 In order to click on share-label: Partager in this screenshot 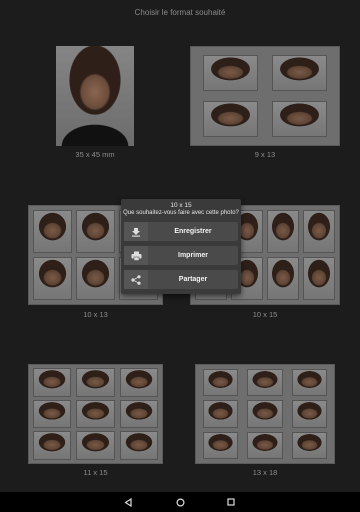, I will do `click(193, 279)`.